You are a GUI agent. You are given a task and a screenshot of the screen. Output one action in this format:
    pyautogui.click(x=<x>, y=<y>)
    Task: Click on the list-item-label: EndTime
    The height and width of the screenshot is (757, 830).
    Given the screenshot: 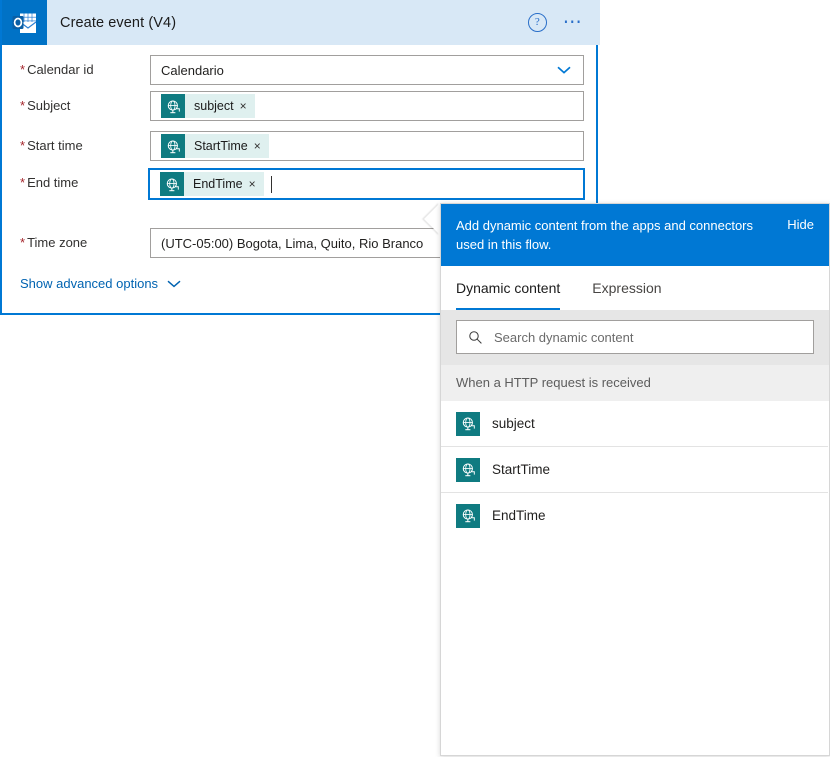 What is the action you would take?
    pyautogui.click(x=519, y=515)
    